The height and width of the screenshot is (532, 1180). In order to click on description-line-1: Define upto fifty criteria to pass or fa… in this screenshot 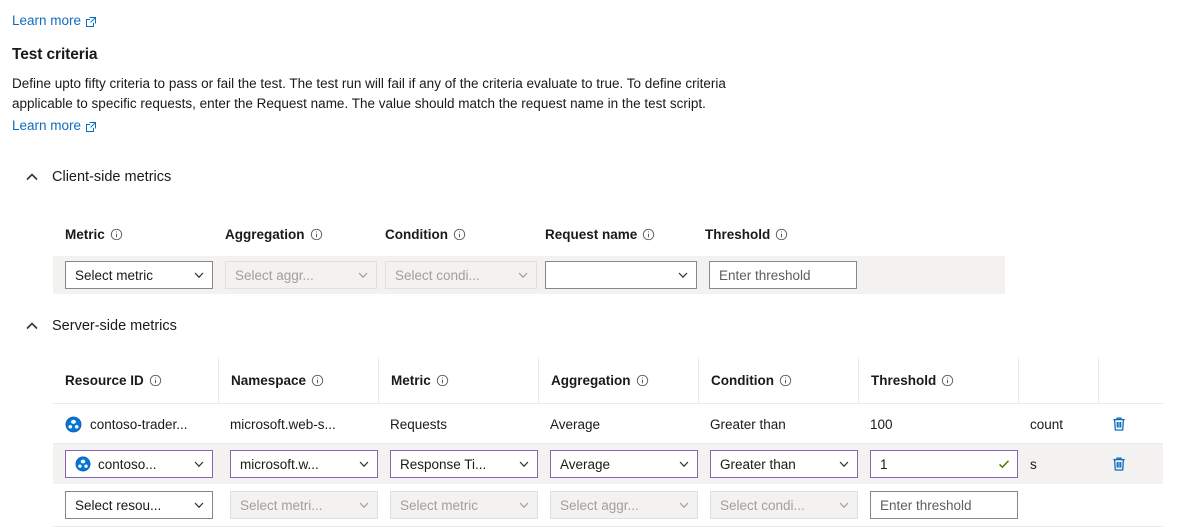, I will do `click(369, 83)`.